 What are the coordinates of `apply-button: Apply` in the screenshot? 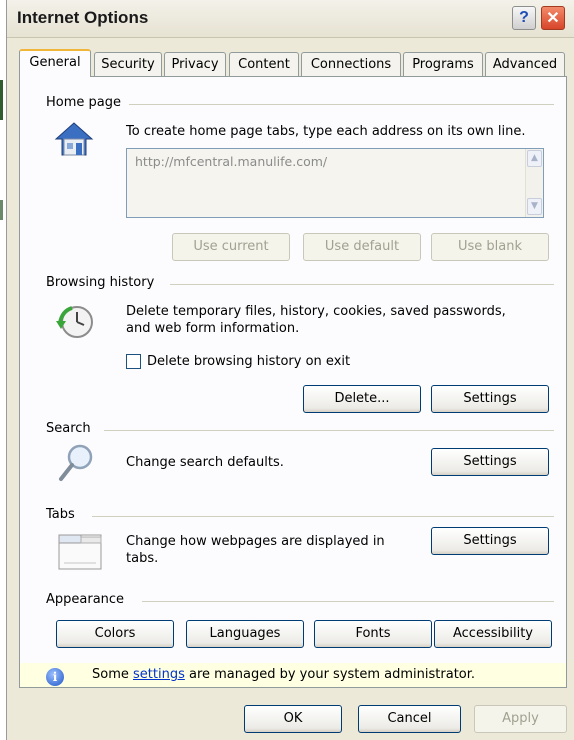 It's located at (520, 719).